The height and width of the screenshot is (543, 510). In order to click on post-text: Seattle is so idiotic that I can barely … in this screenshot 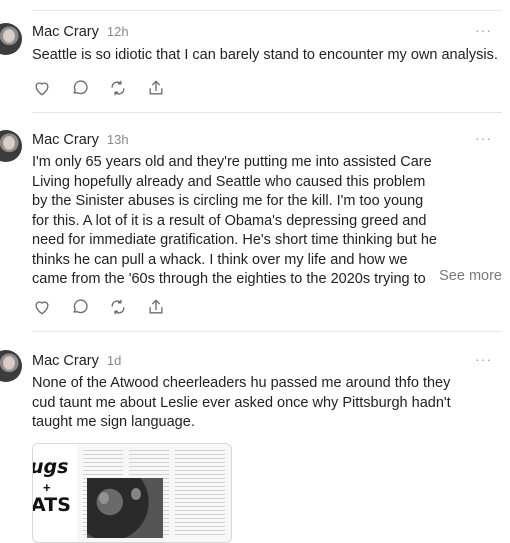, I will do `click(265, 55)`.